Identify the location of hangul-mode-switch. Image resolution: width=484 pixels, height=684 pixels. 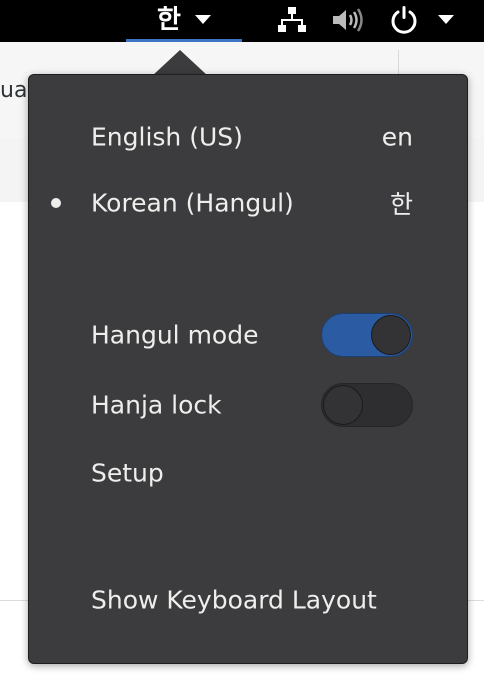
(367, 335).